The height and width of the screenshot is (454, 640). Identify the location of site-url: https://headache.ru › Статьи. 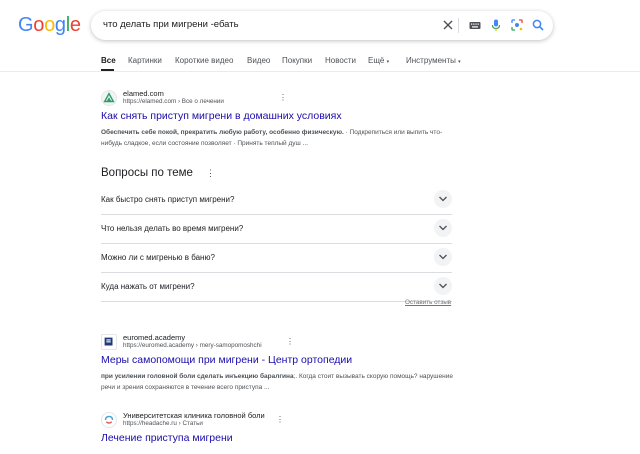
(163, 423).